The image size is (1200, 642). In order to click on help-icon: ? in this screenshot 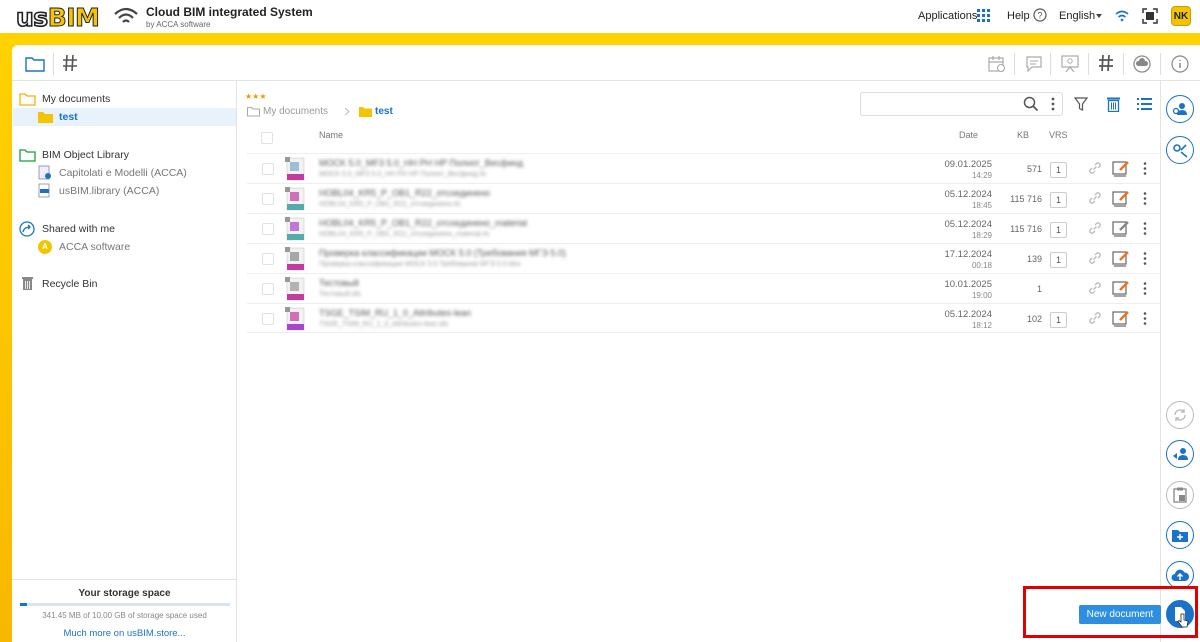, I will do `click(1040, 15)`.